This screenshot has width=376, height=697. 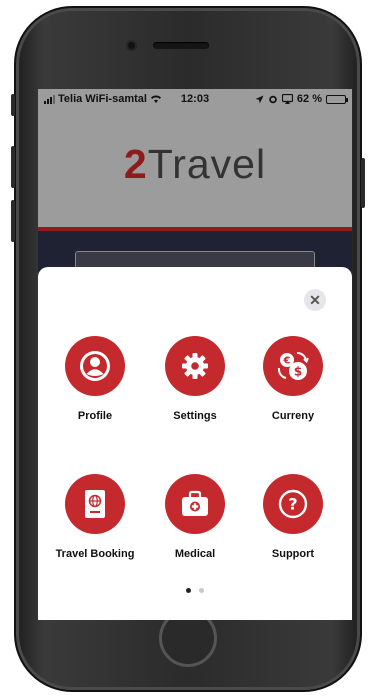 What do you see at coordinates (95, 554) in the screenshot?
I see `menu-label-travel-booking: Travel Booking` at bounding box center [95, 554].